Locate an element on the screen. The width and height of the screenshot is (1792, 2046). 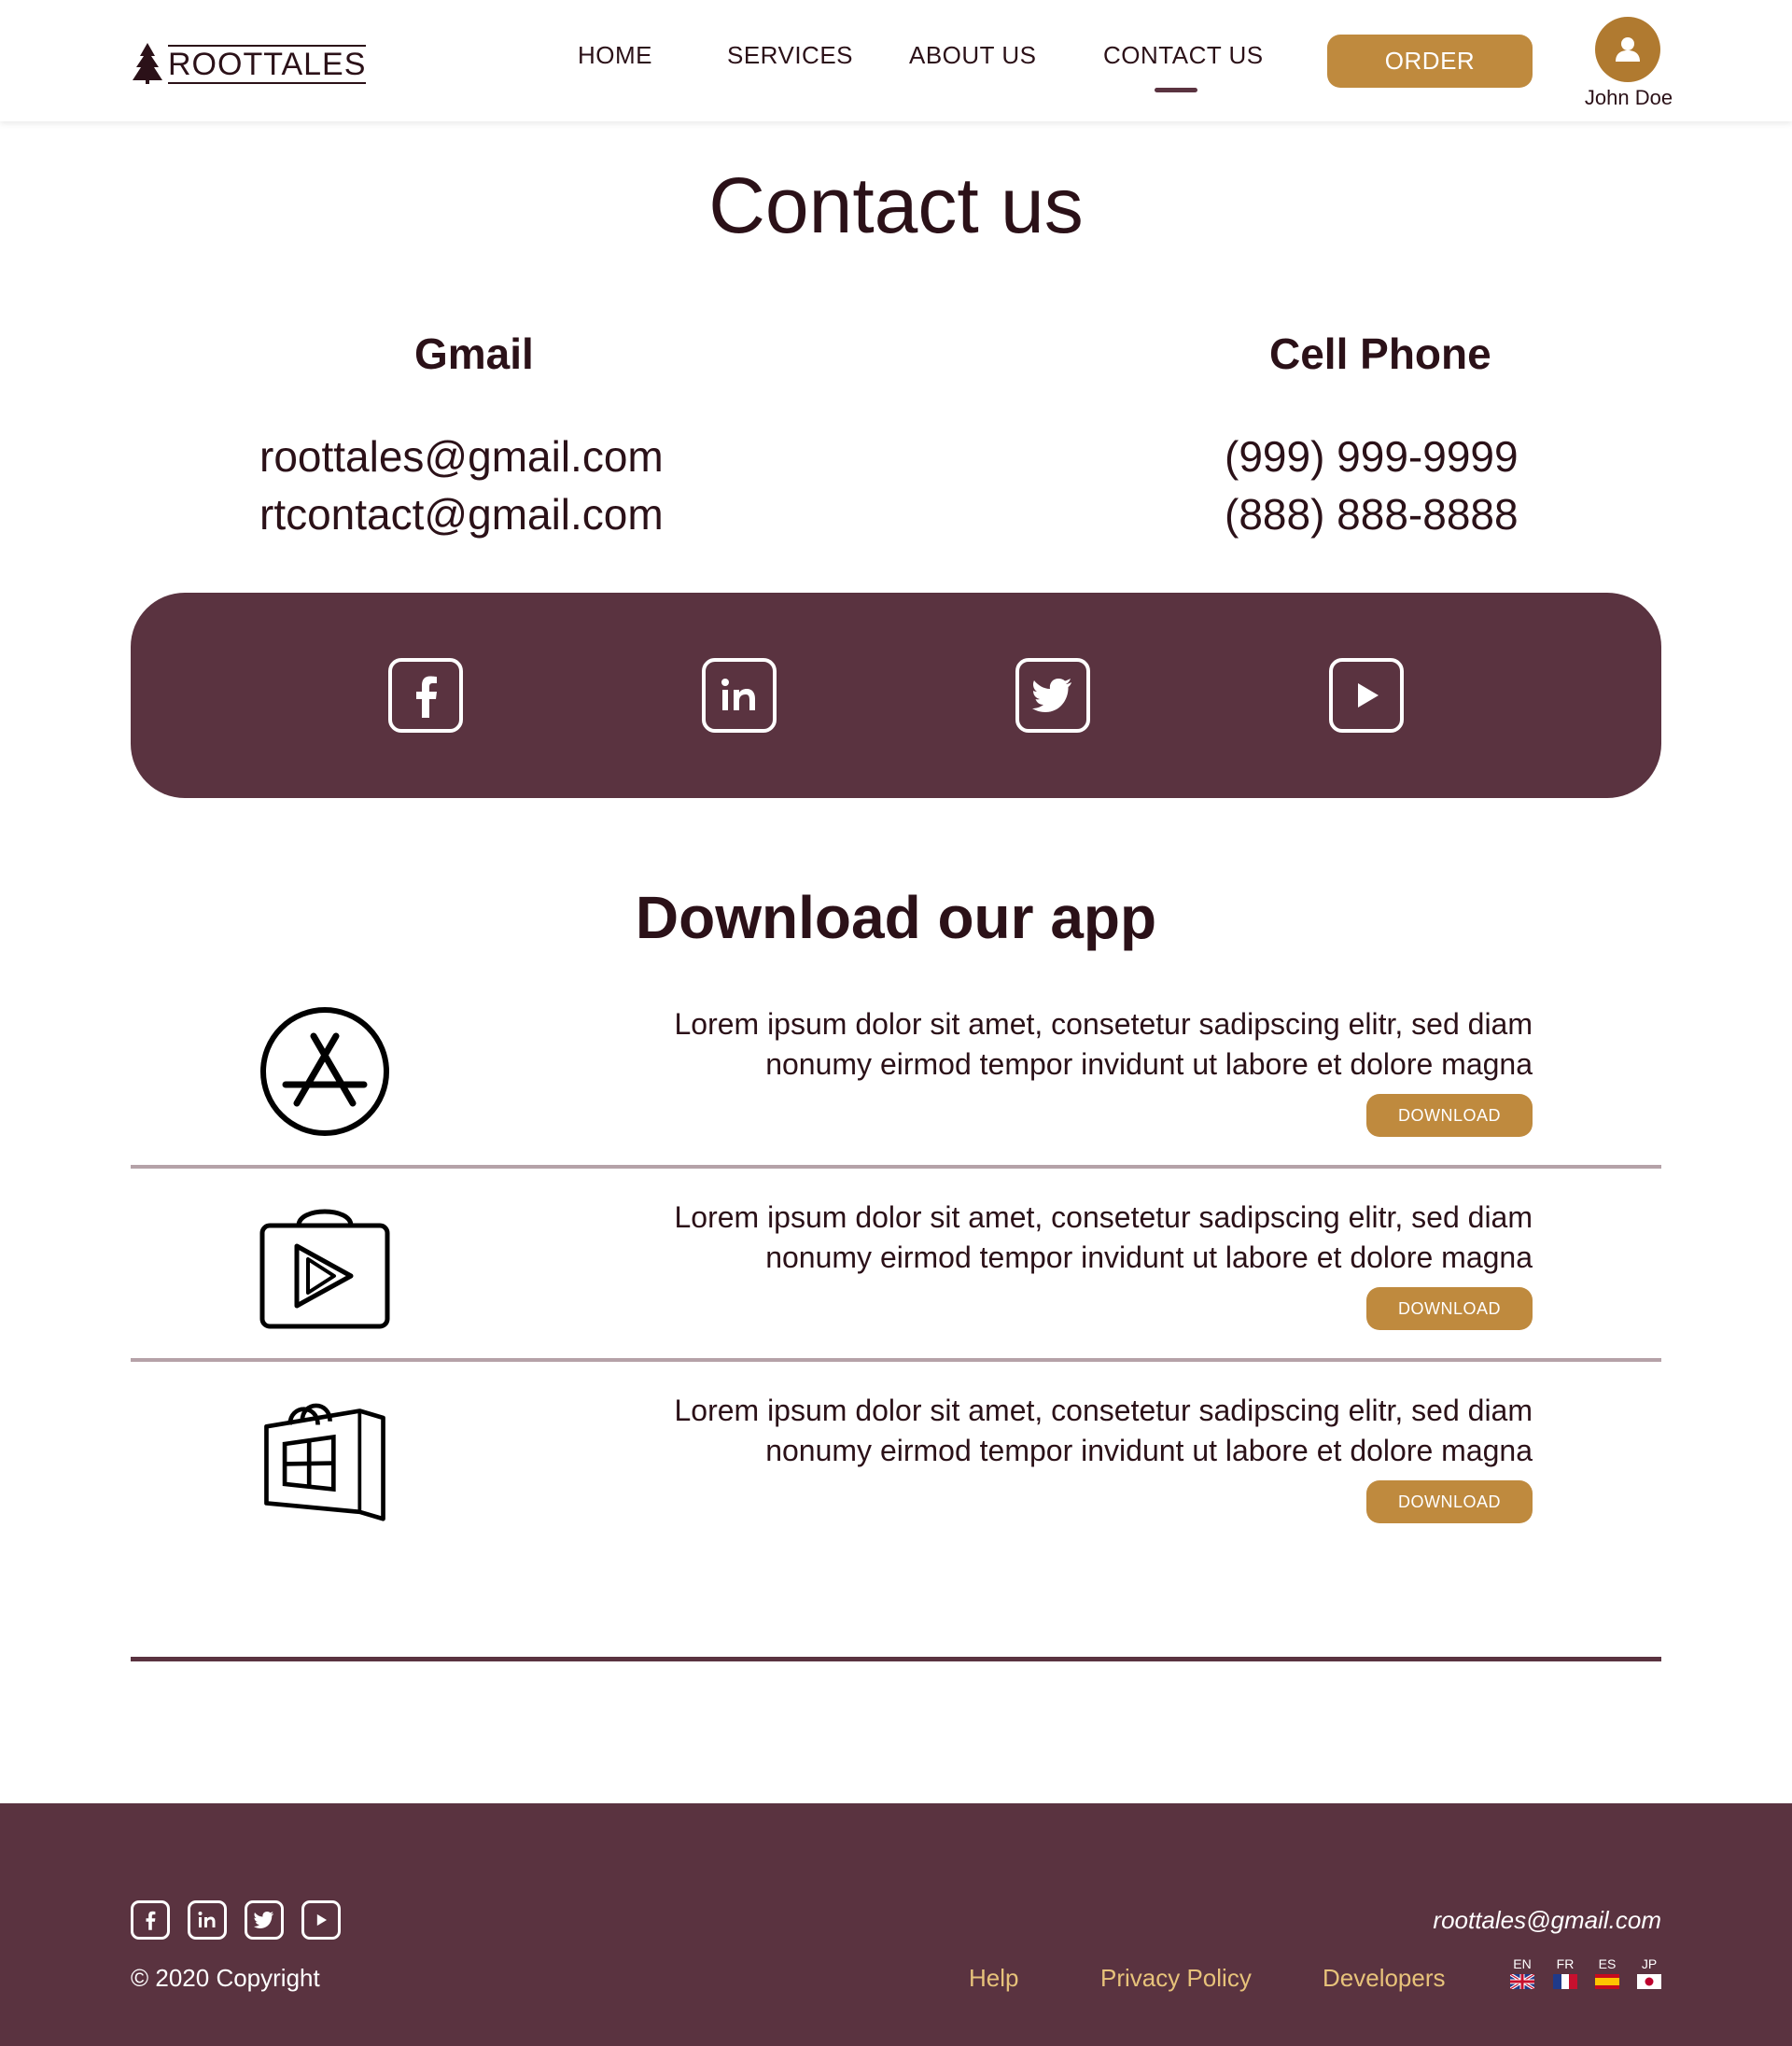
phone-secondary: (888) 888-8888 is located at coordinates (1372, 514).